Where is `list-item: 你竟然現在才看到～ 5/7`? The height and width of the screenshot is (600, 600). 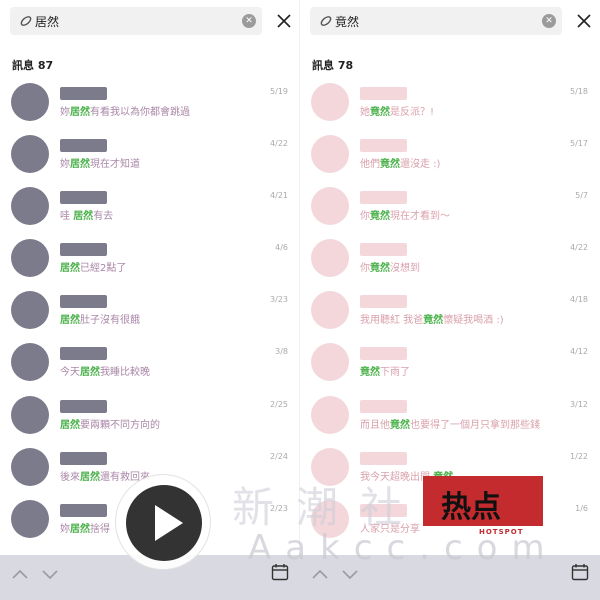
list-item: 你竟然現在才看到～ 5/7 is located at coordinates (450, 213).